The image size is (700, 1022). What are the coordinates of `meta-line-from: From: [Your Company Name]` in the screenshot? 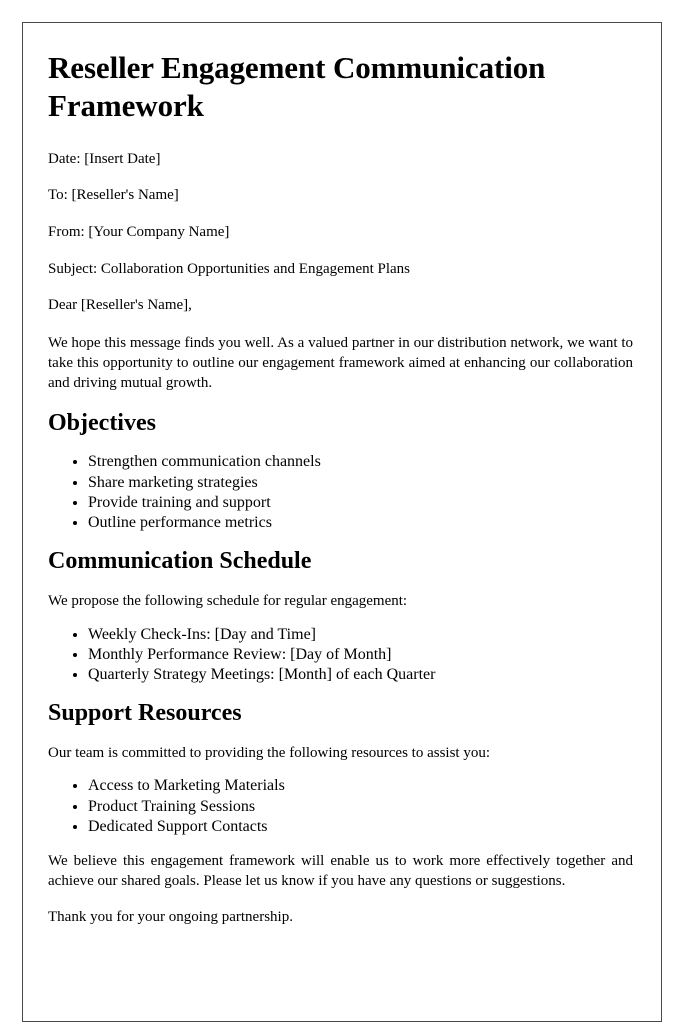 It's located at (139, 232).